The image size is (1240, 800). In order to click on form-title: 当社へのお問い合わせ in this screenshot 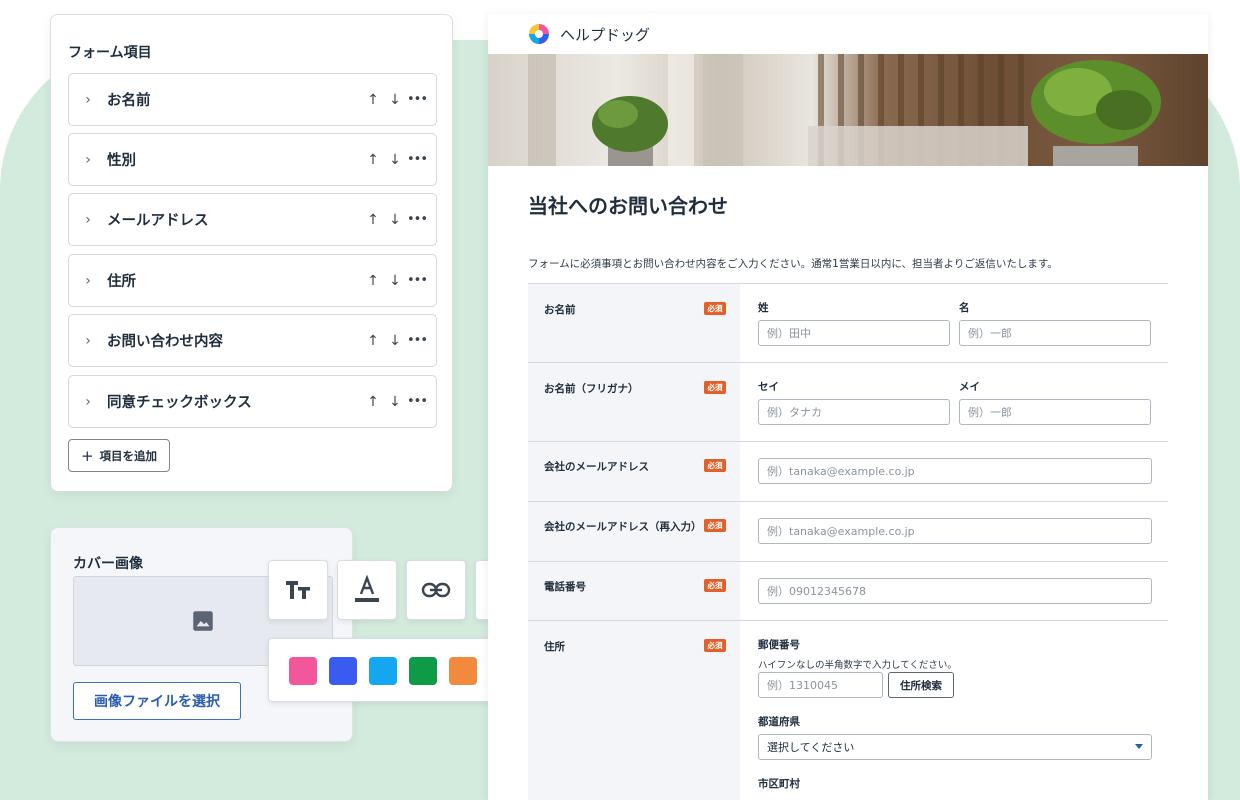, I will do `click(628, 206)`.